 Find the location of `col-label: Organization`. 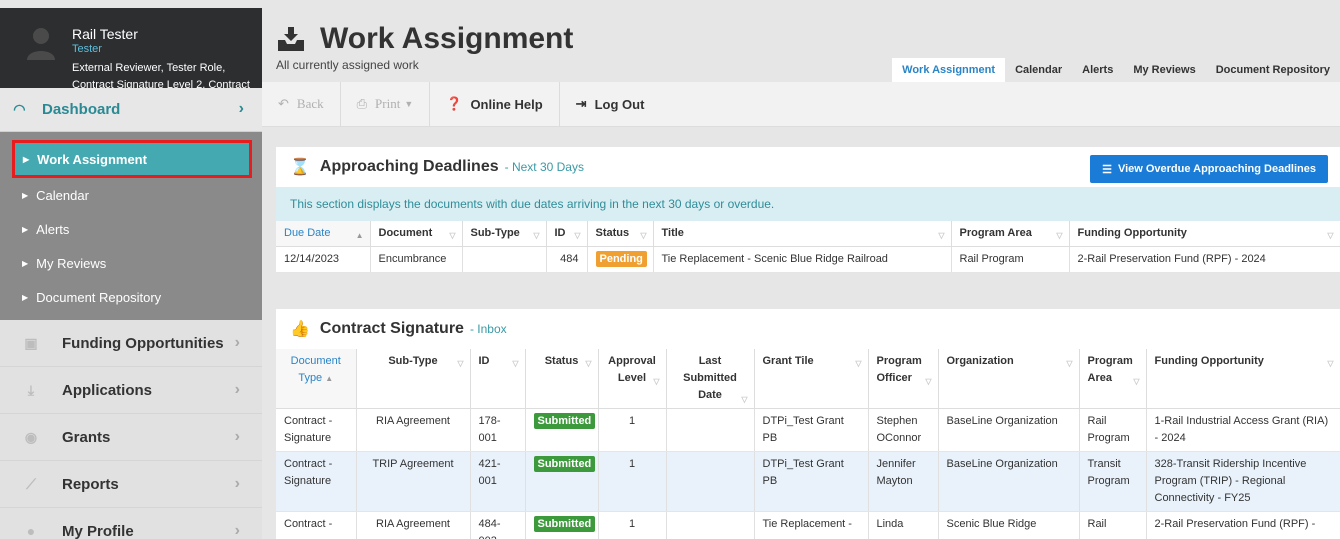

col-label: Organization is located at coordinates (980, 361).